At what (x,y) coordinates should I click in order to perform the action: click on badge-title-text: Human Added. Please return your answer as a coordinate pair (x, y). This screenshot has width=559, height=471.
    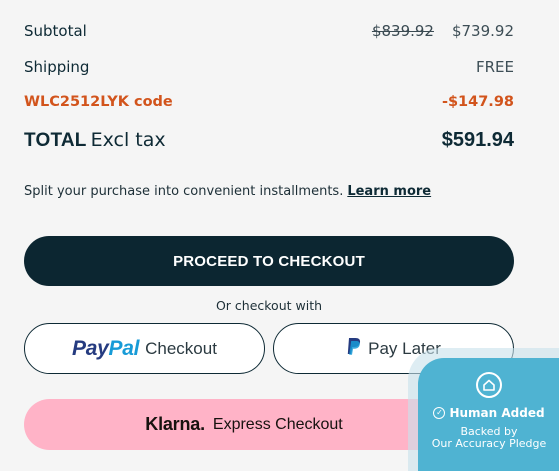
    Looking at the image, I should click on (497, 413).